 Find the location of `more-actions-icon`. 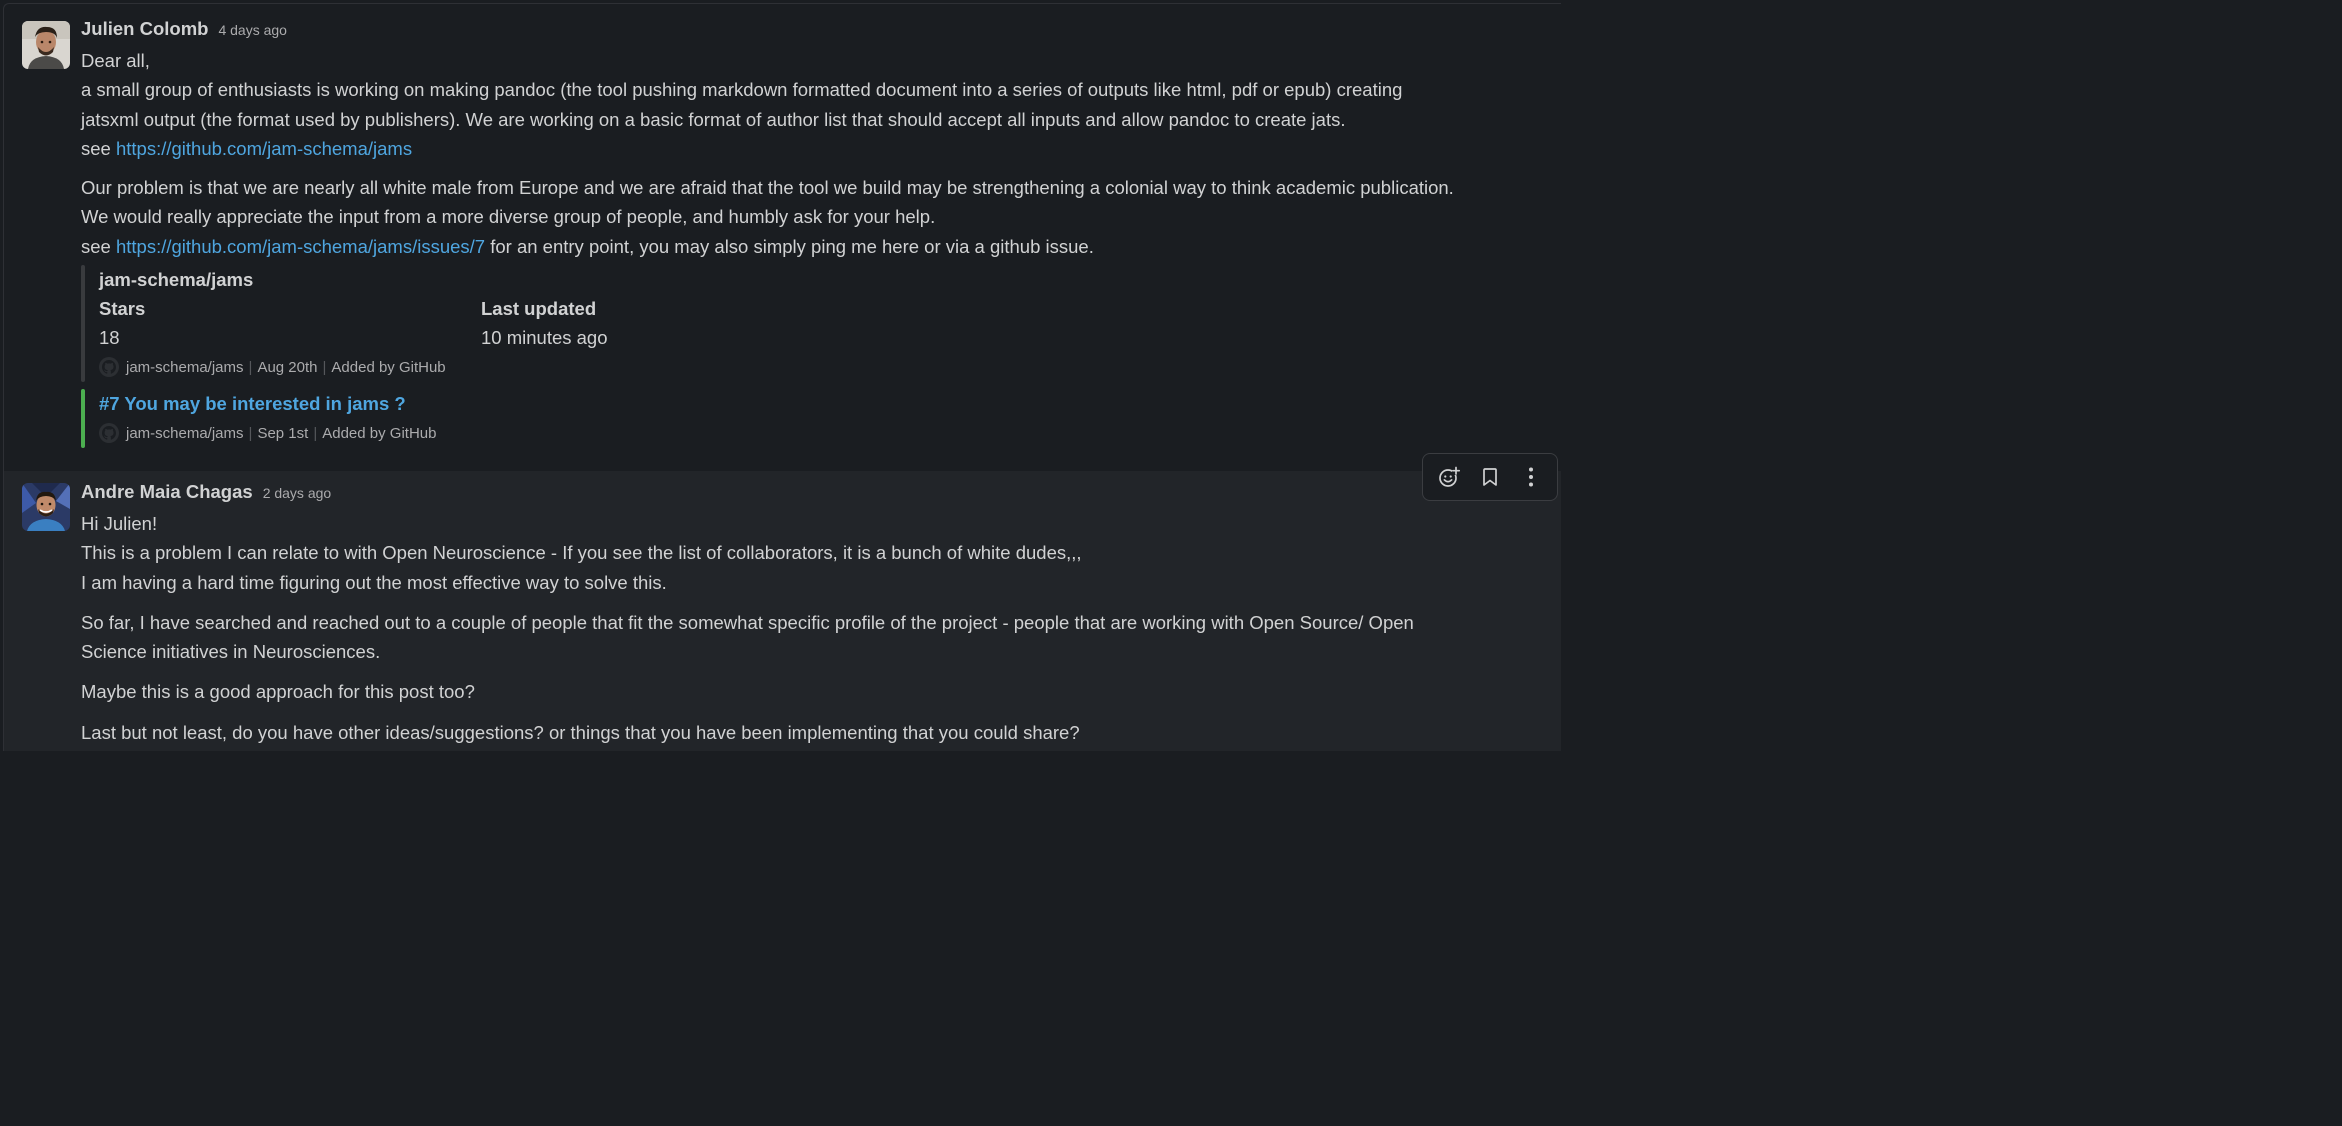

more-actions-icon is located at coordinates (1530, 477).